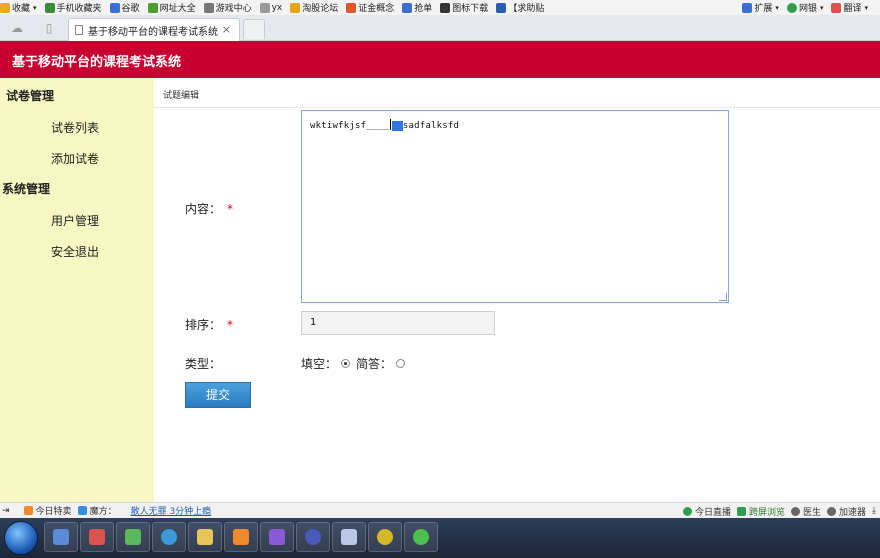  I want to click on status-doctor: 医生, so click(805, 511).